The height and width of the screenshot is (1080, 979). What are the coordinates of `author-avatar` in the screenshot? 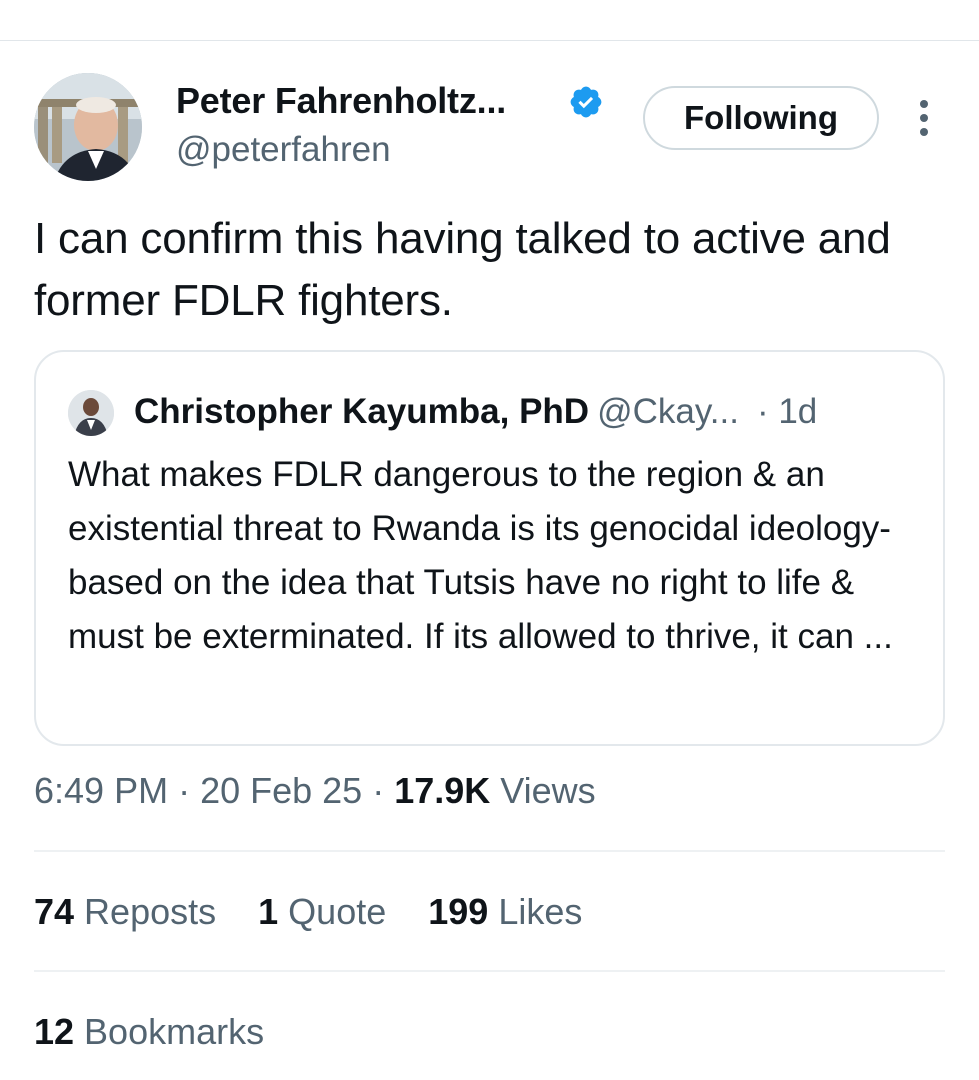 It's located at (88, 127).